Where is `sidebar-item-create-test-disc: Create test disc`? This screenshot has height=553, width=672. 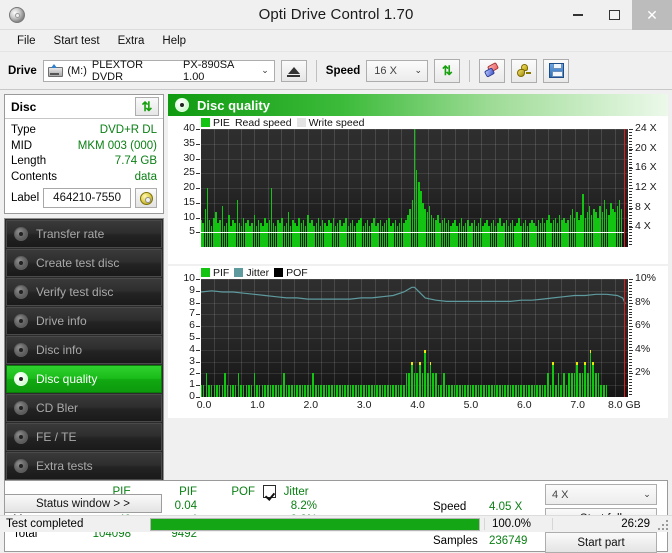
sidebar-item-create-test-disc: Create test disc is located at coordinates (84, 263).